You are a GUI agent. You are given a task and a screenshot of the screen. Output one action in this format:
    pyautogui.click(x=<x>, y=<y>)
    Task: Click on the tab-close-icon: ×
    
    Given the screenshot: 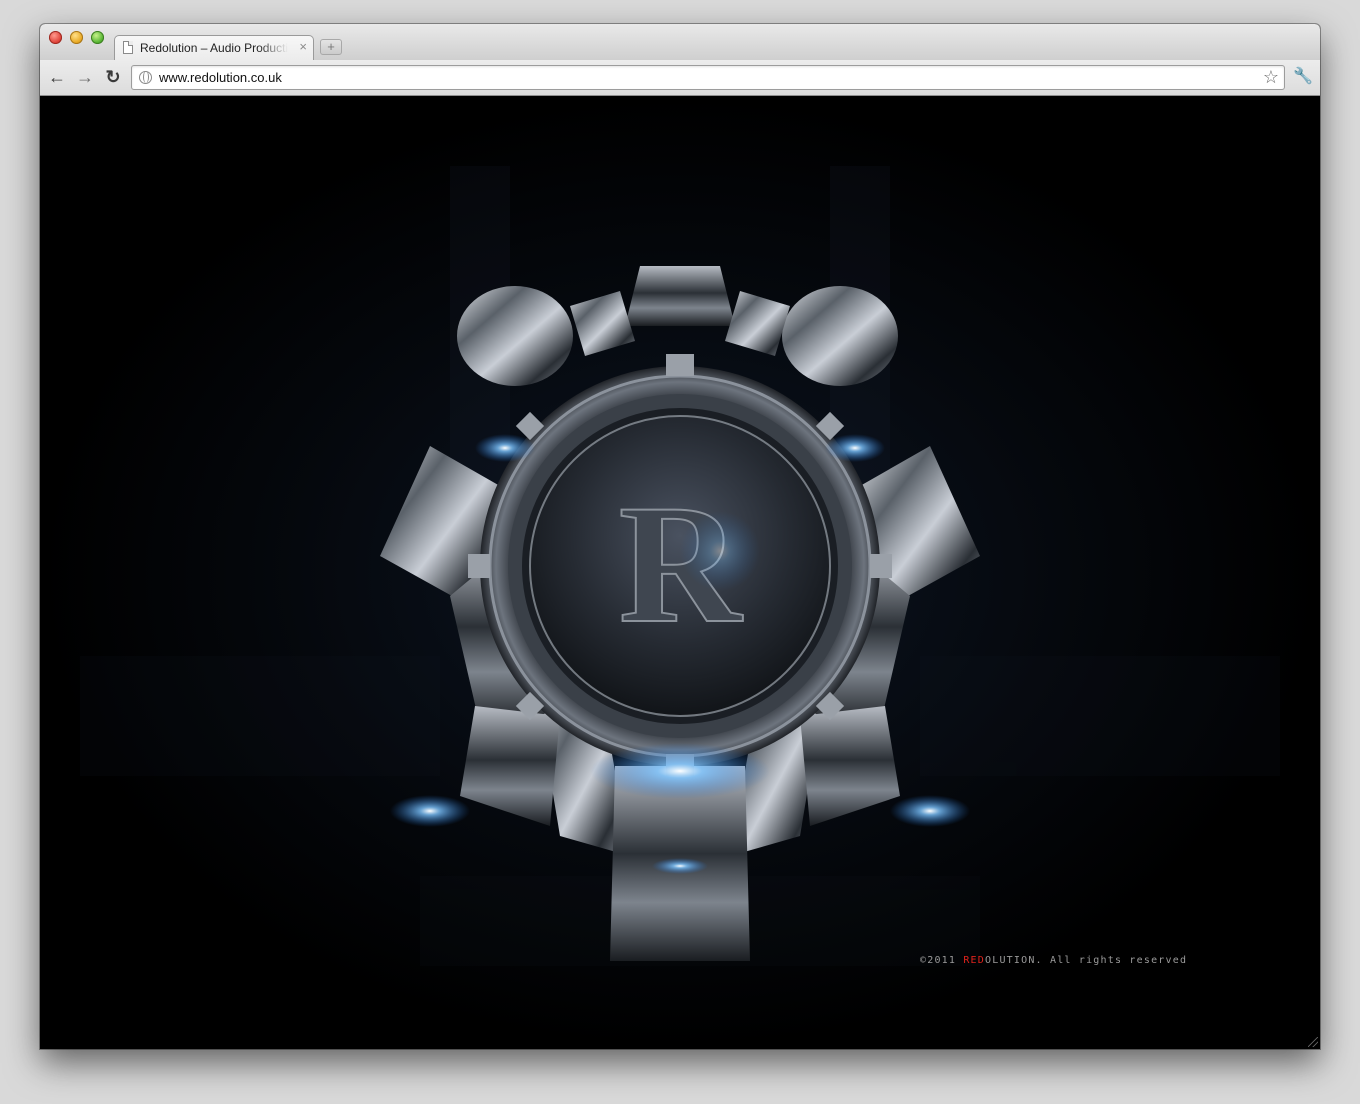 What is the action you would take?
    pyautogui.click(x=303, y=47)
    